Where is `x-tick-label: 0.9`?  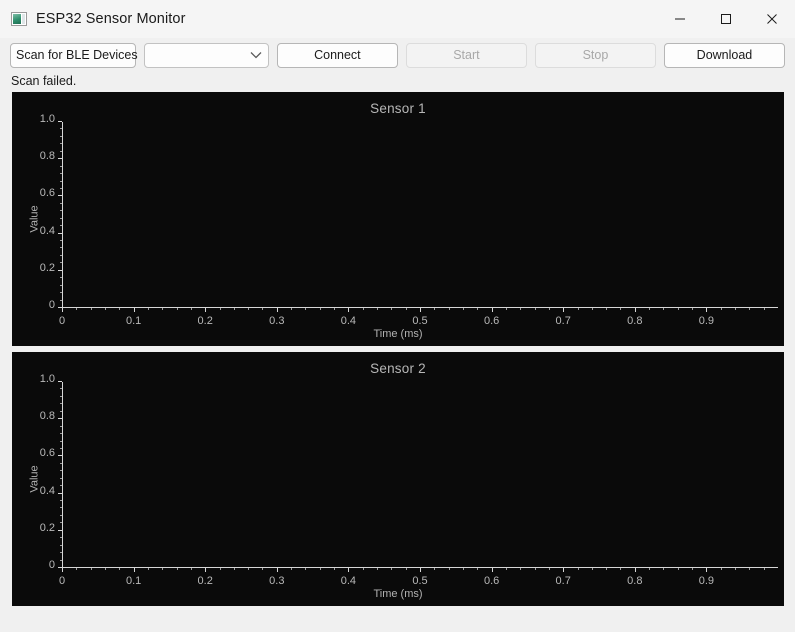
x-tick-label: 0.9 is located at coordinates (706, 581).